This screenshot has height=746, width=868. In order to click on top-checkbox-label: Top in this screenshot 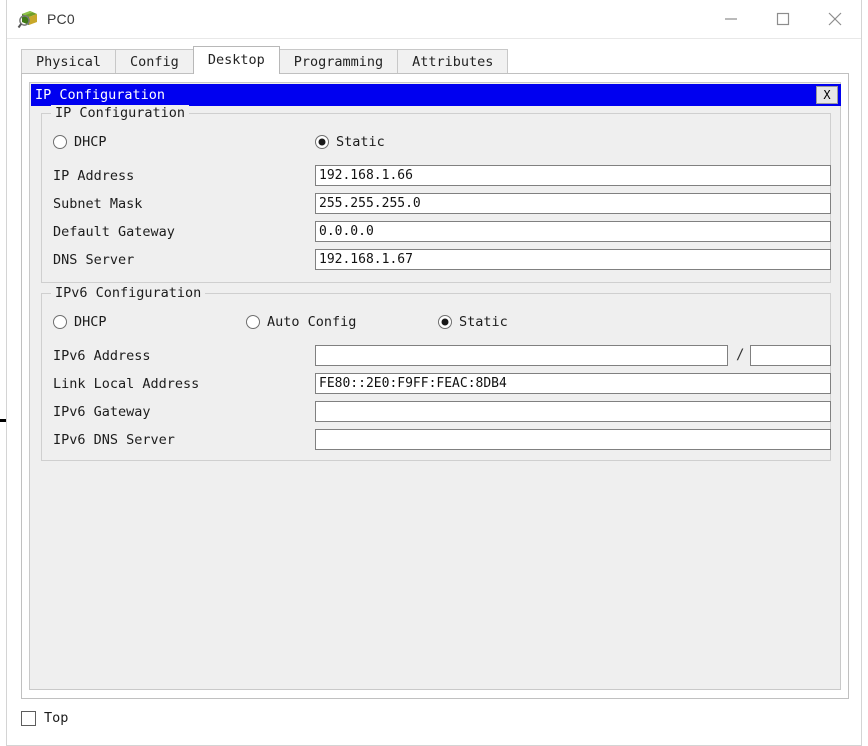, I will do `click(56, 718)`.